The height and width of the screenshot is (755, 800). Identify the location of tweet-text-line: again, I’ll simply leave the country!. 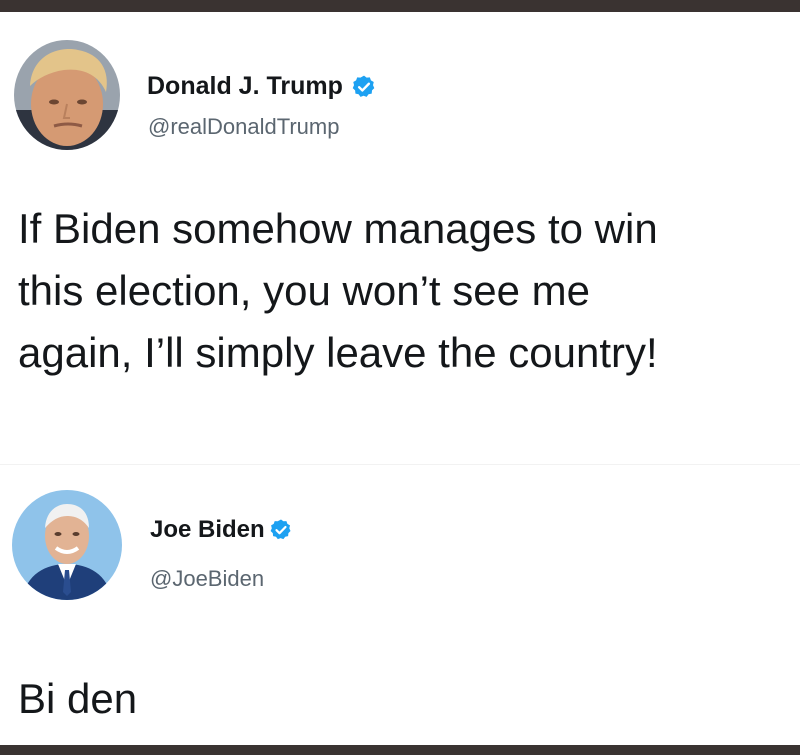
(338, 352).